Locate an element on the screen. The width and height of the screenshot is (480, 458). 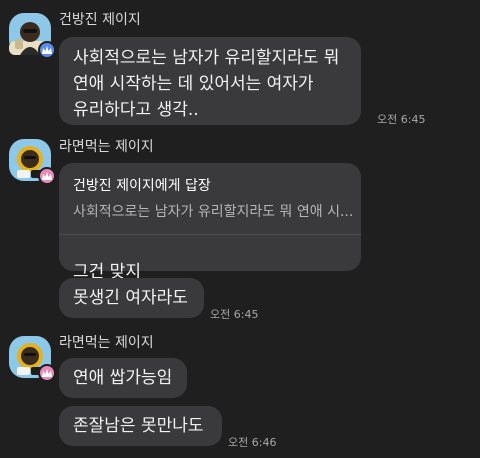
message-bubble: 존잘남은 못만나도 is located at coordinates (140, 426).